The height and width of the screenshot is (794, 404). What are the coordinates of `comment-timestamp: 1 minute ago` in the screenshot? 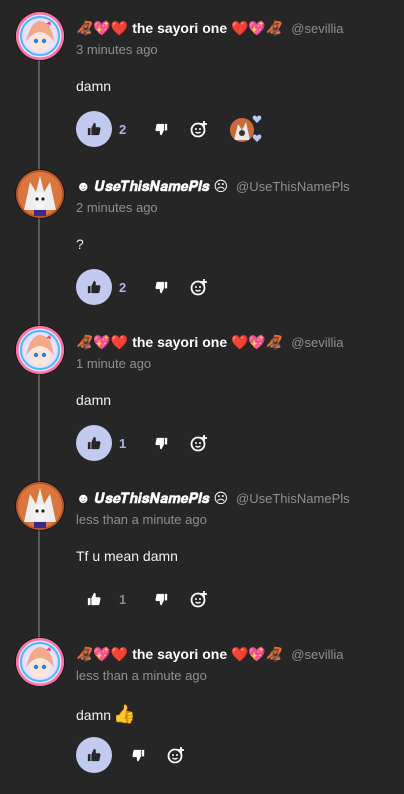 It's located at (114, 363).